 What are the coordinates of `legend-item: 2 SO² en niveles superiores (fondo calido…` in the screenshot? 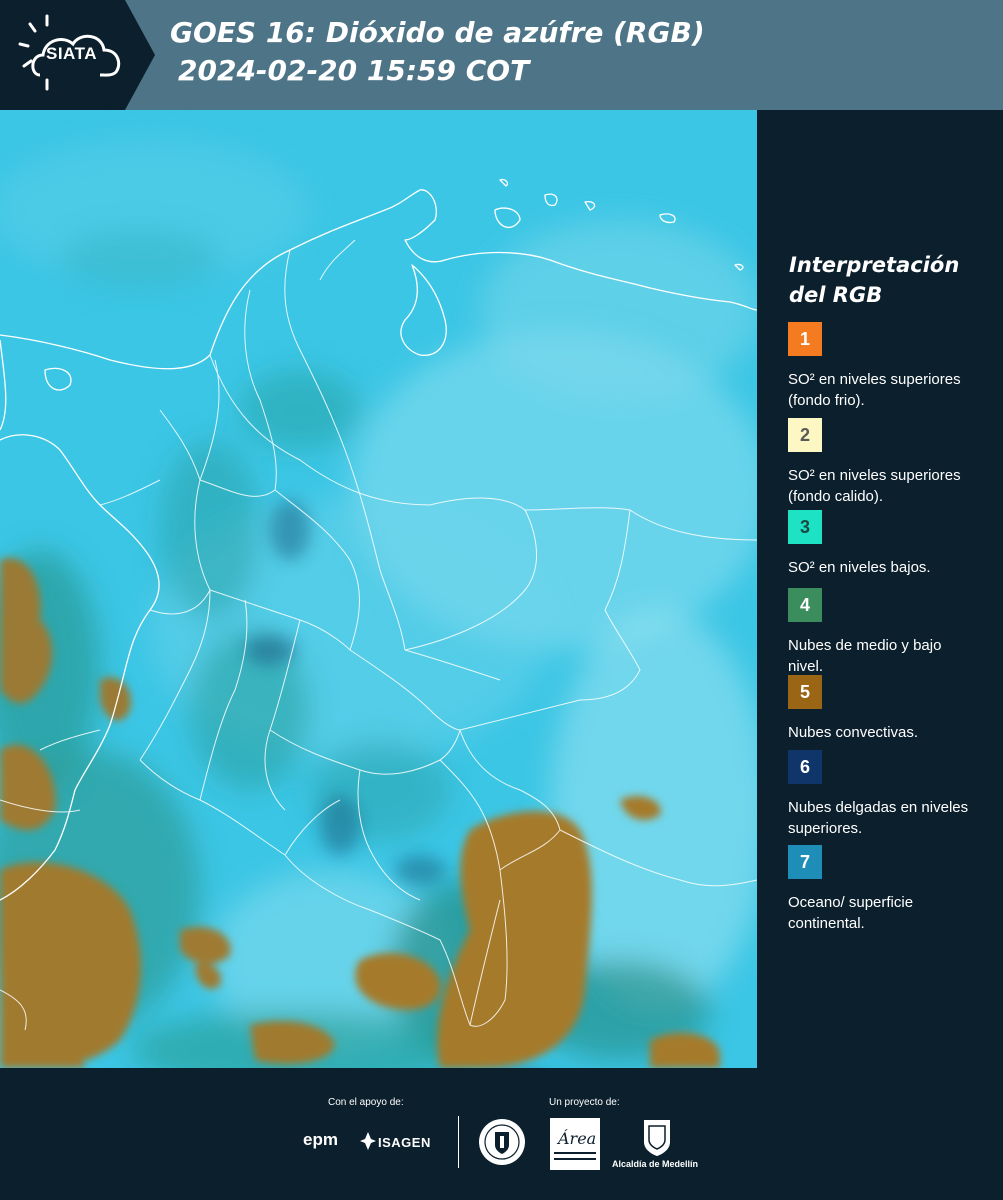 It's located at (888, 462).